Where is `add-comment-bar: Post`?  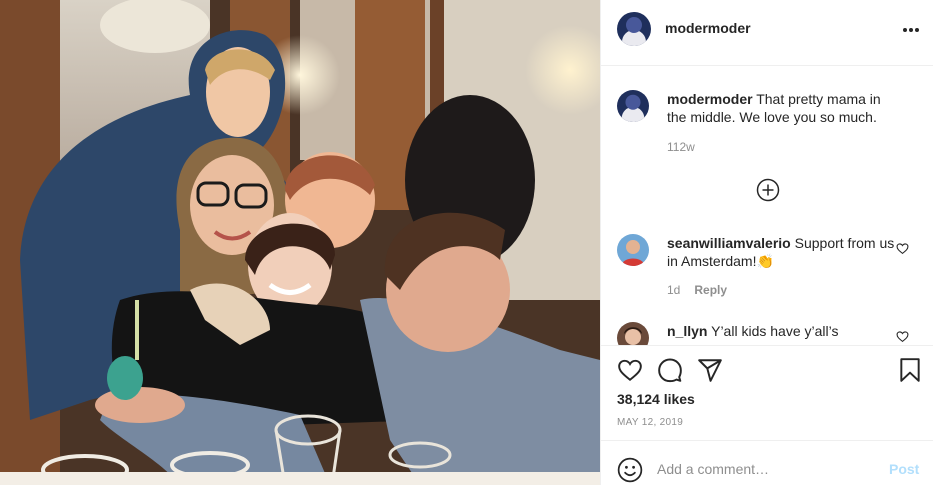 add-comment-bar: Post is located at coordinates (767, 462).